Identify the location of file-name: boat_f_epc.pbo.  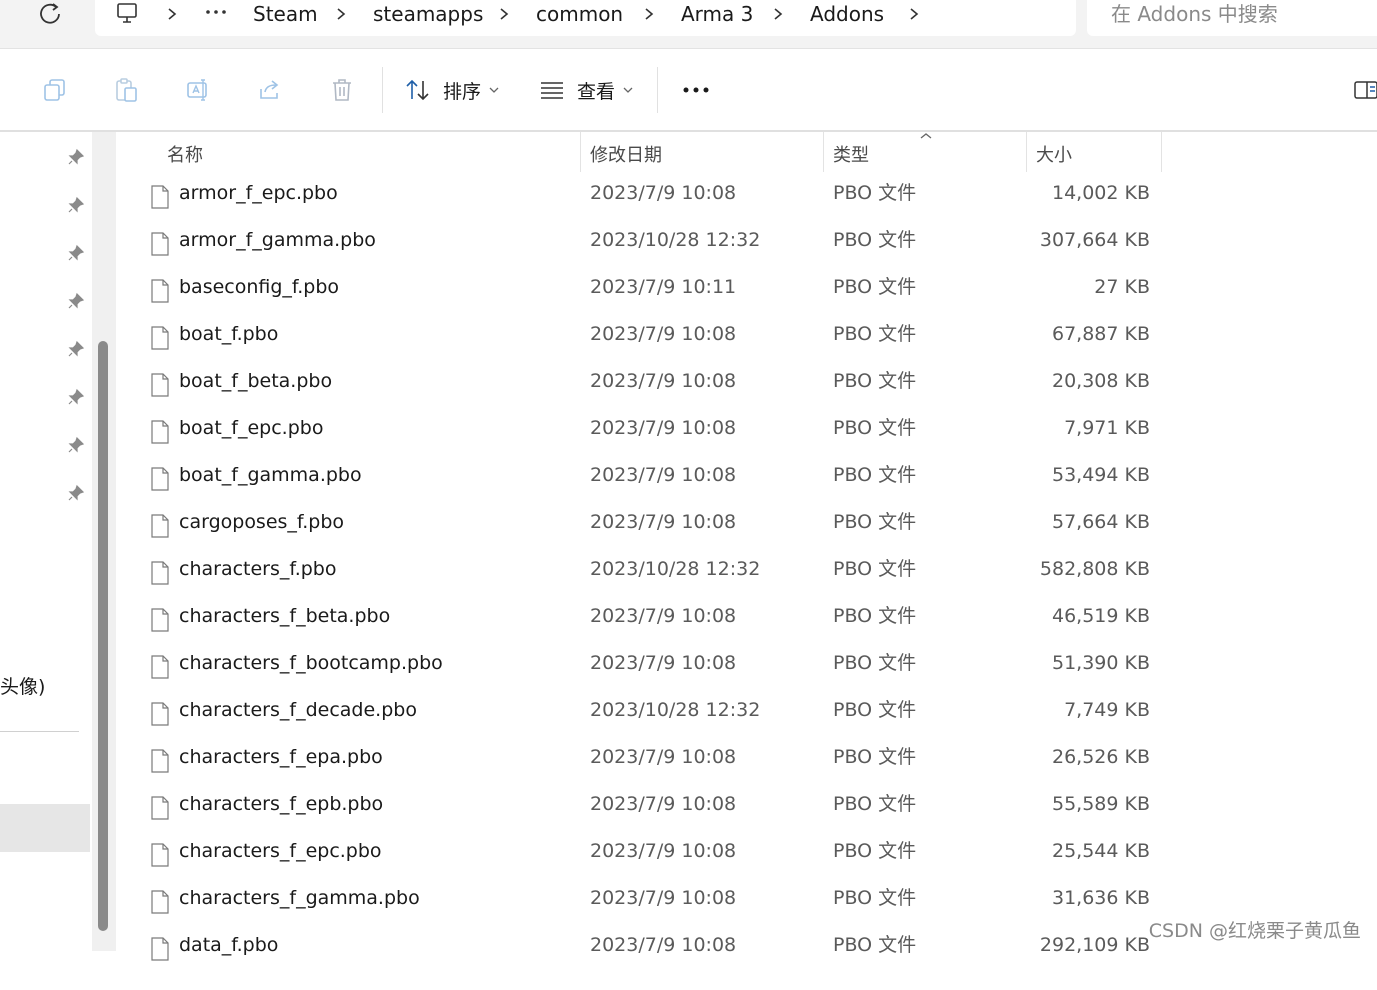
(251, 428).